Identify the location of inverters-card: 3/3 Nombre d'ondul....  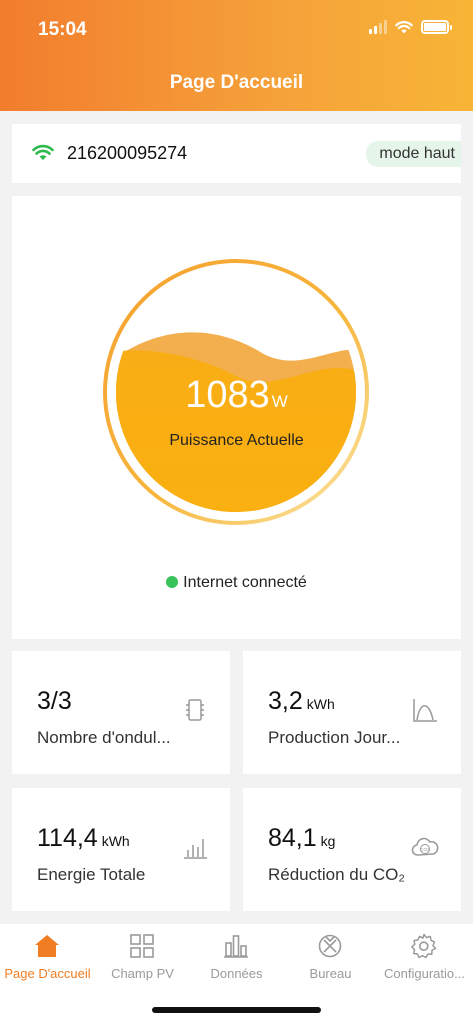
(121, 712).